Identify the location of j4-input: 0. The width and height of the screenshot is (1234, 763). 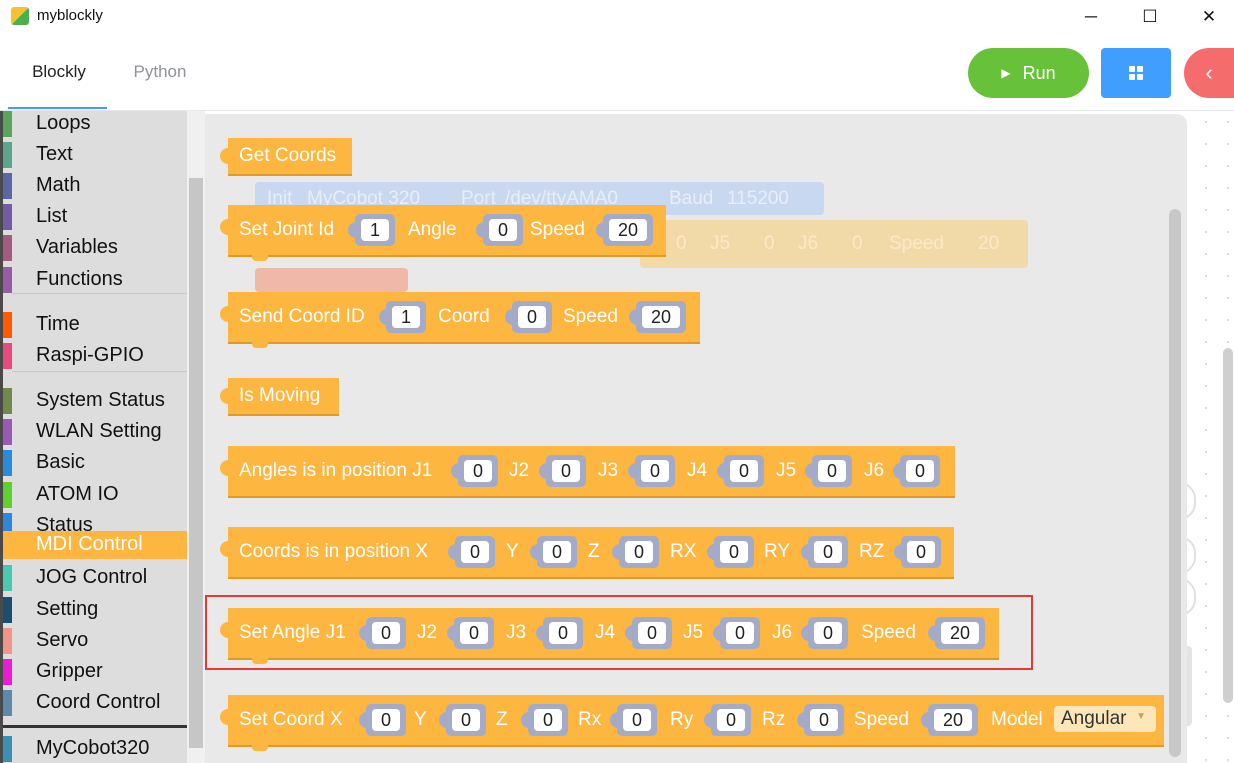
(740, 471).